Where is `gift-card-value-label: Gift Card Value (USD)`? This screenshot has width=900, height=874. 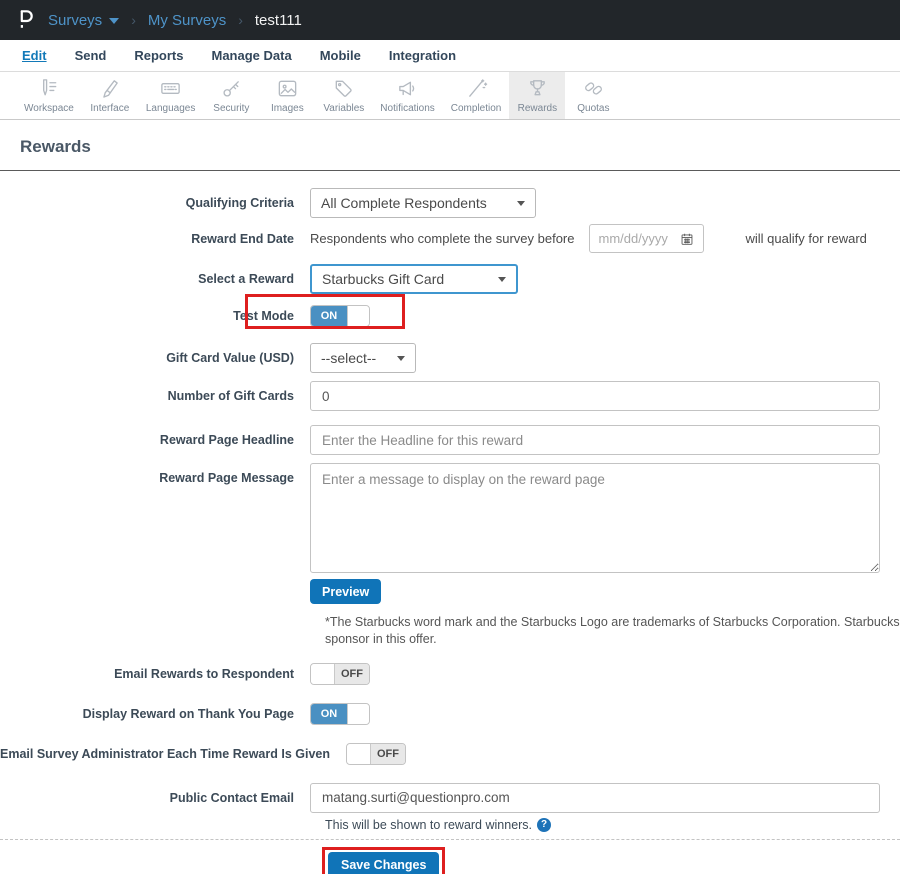 gift-card-value-label: Gift Card Value (USD) is located at coordinates (230, 358).